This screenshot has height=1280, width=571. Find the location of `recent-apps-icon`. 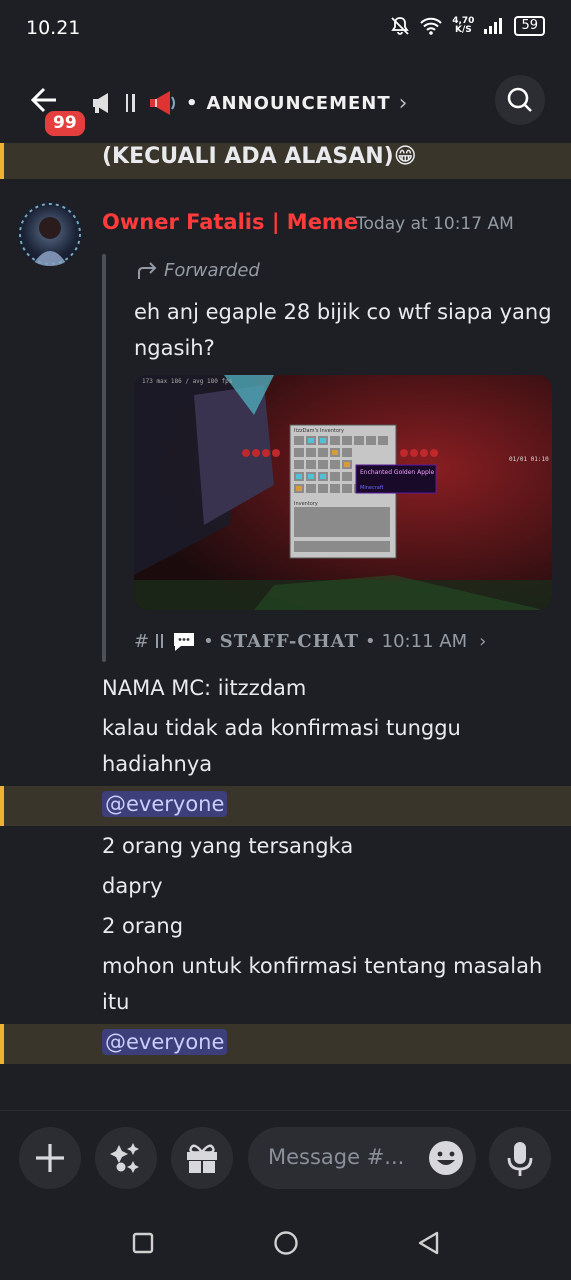

recent-apps-icon is located at coordinates (143, 1243).